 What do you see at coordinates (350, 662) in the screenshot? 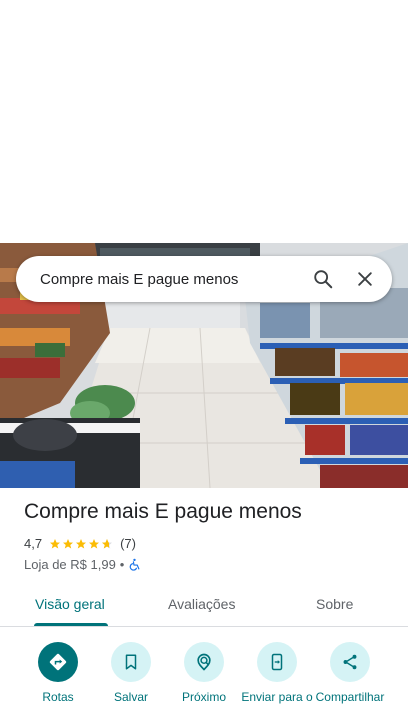
I see `share-icon` at bounding box center [350, 662].